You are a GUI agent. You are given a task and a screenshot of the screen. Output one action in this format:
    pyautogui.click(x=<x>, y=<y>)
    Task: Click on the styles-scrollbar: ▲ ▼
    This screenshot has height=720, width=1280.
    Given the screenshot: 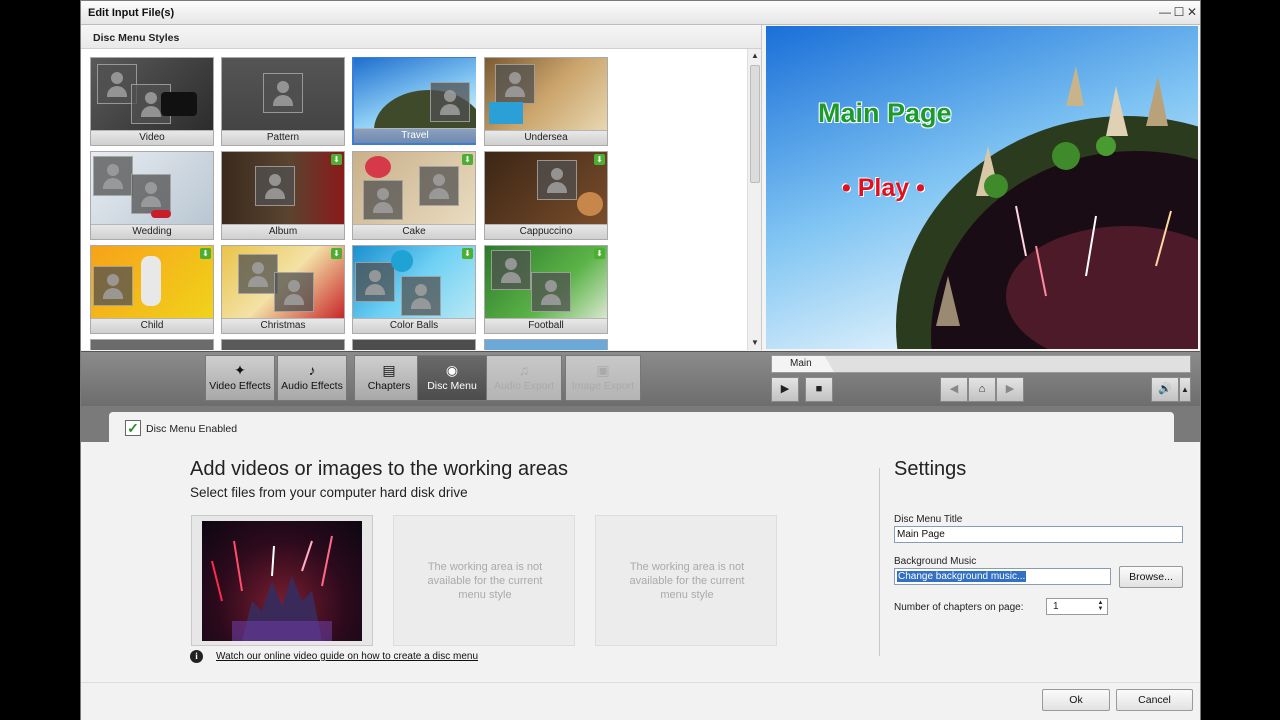 What is the action you would take?
    pyautogui.click(x=754, y=199)
    